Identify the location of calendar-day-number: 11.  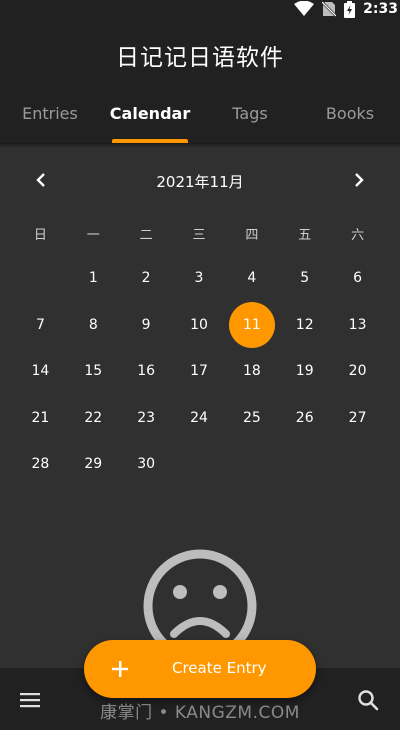
(251, 324).